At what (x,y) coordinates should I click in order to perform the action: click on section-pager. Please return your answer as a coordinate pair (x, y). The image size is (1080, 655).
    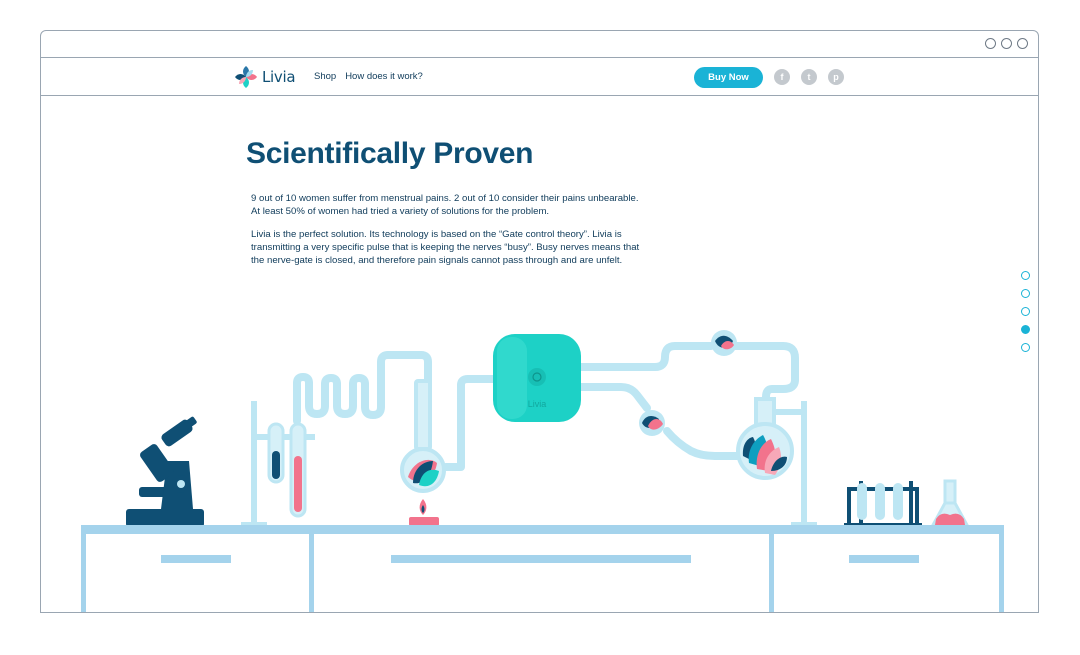
    Looking at the image, I should click on (1025, 311).